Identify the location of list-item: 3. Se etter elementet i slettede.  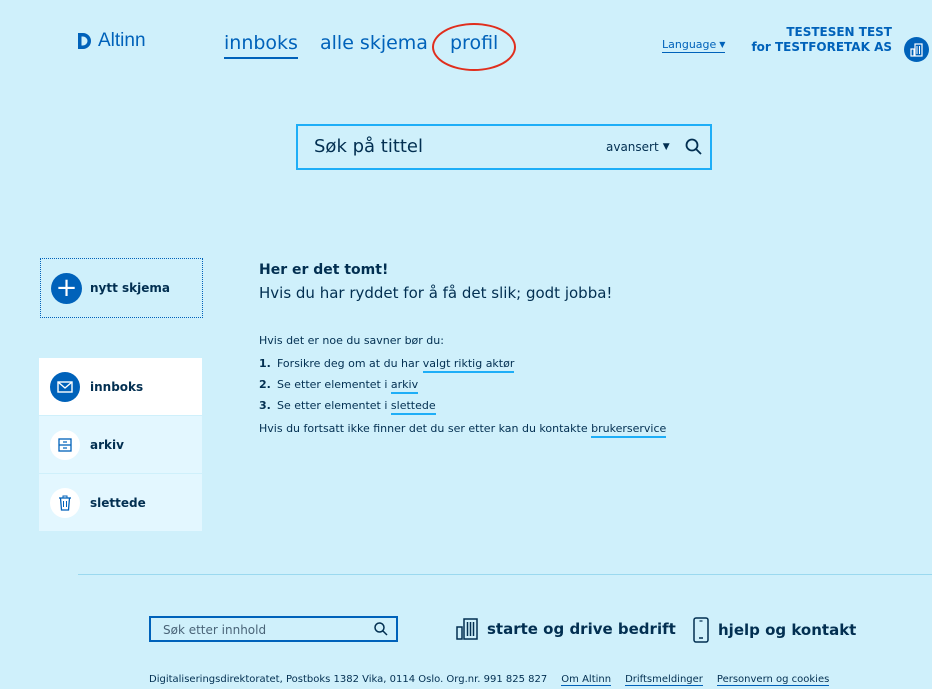
(539, 407).